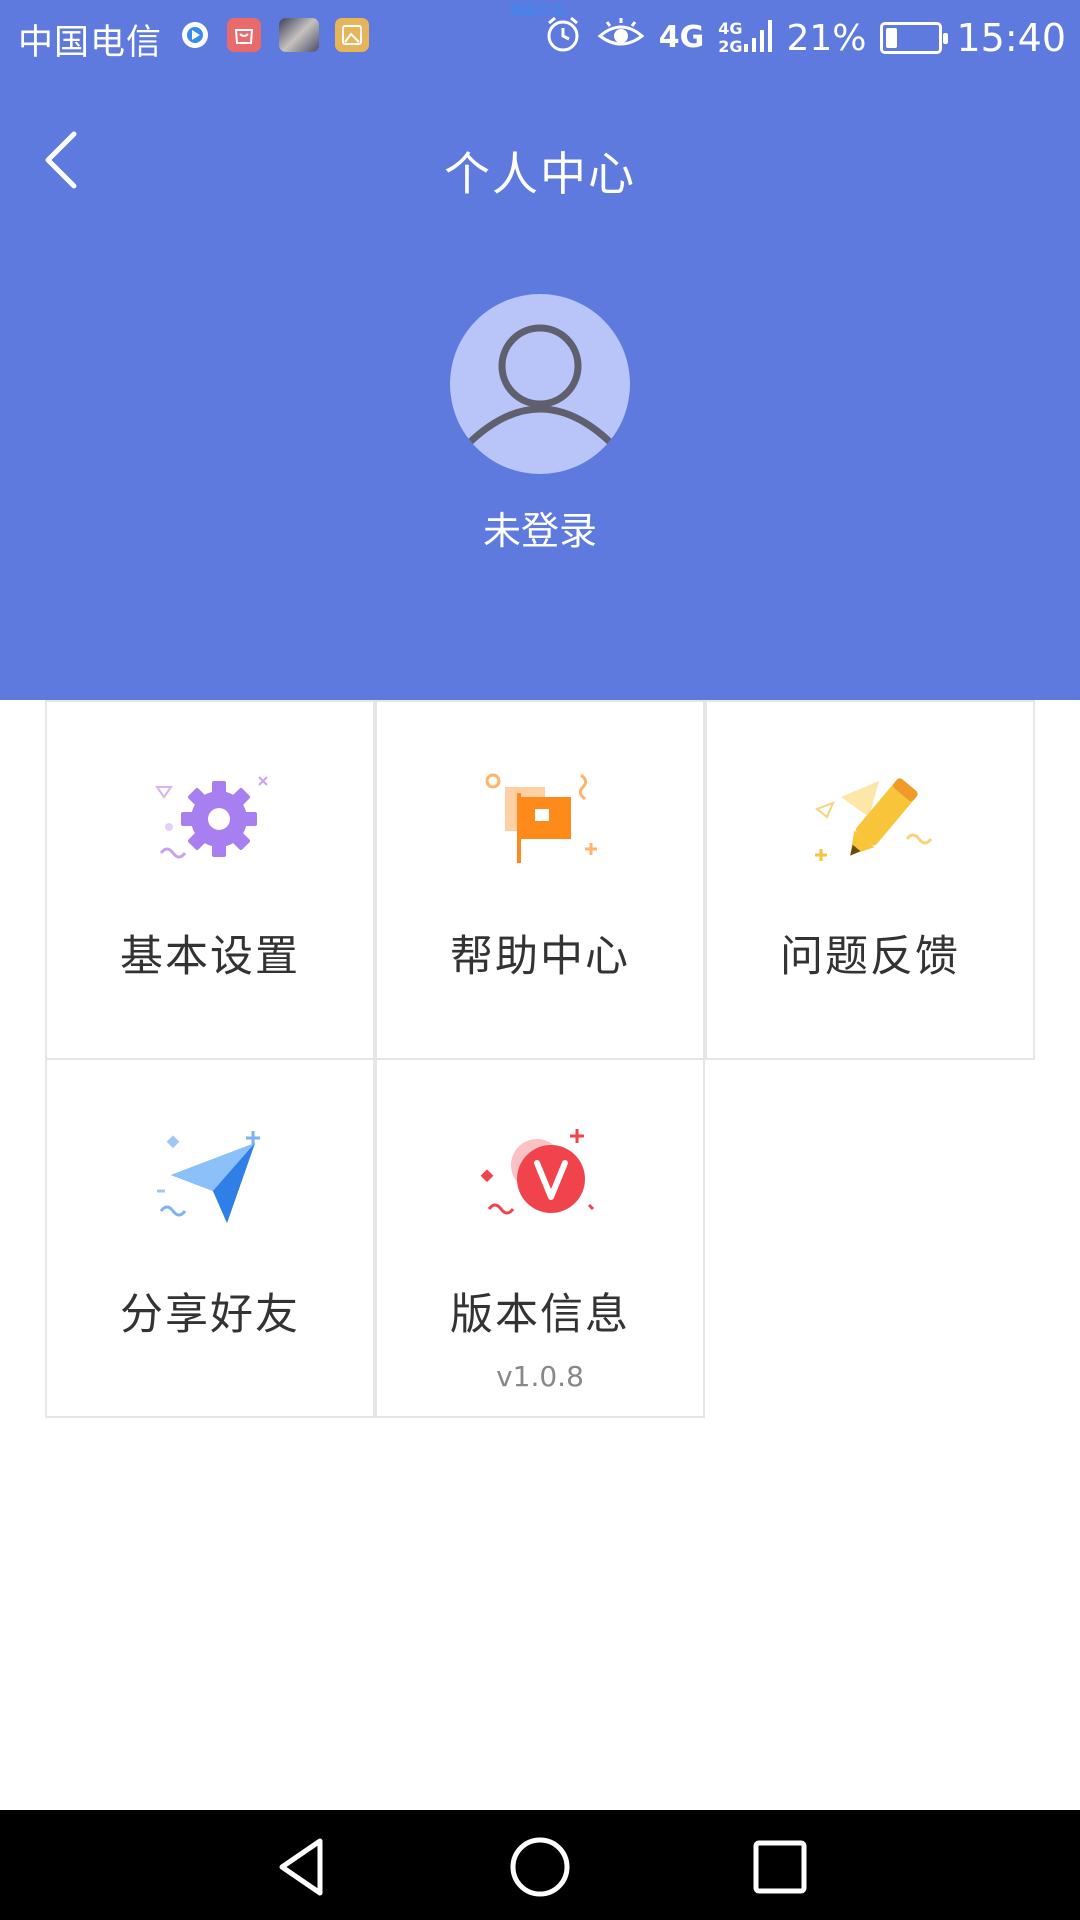 This screenshot has width=1080, height=1920. I want to click on user-icon, so click(540, 385).